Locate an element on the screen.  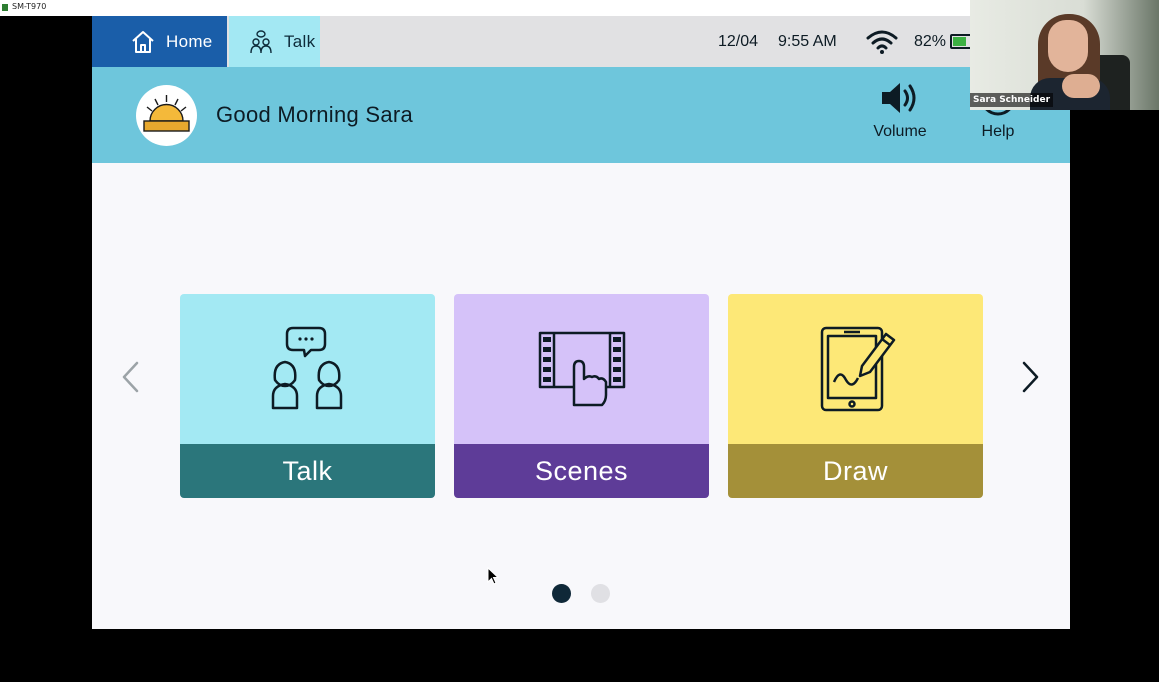
tablet-pencil-icon is located at coordinates (857, 369).